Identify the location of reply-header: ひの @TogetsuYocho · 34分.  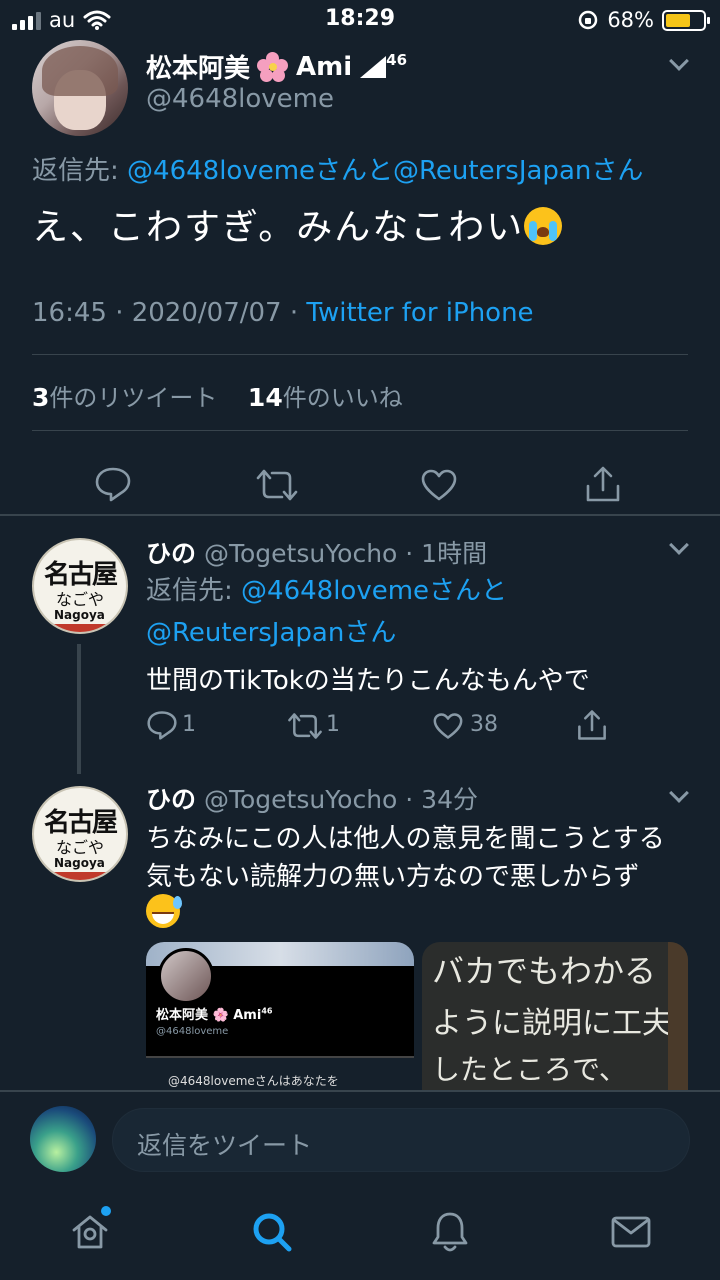
(312, 798).